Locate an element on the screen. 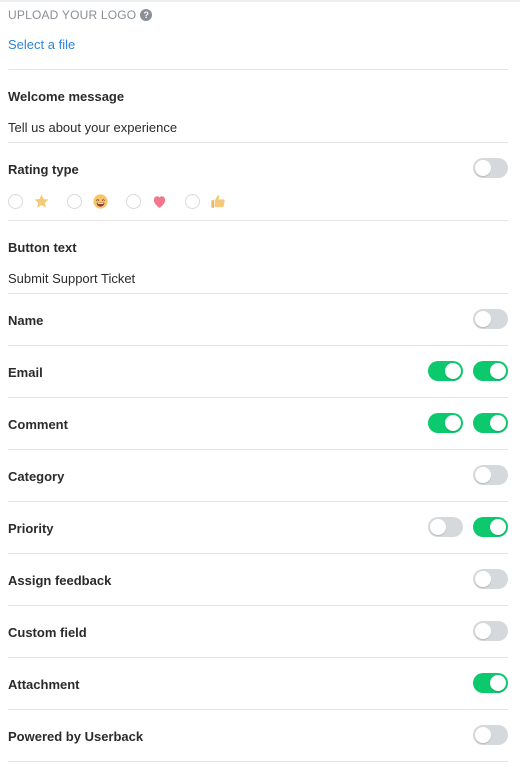 Image resolution: width=520 pixels, height=771 pixels. rating-option-star is located at coordinates (29, 201).